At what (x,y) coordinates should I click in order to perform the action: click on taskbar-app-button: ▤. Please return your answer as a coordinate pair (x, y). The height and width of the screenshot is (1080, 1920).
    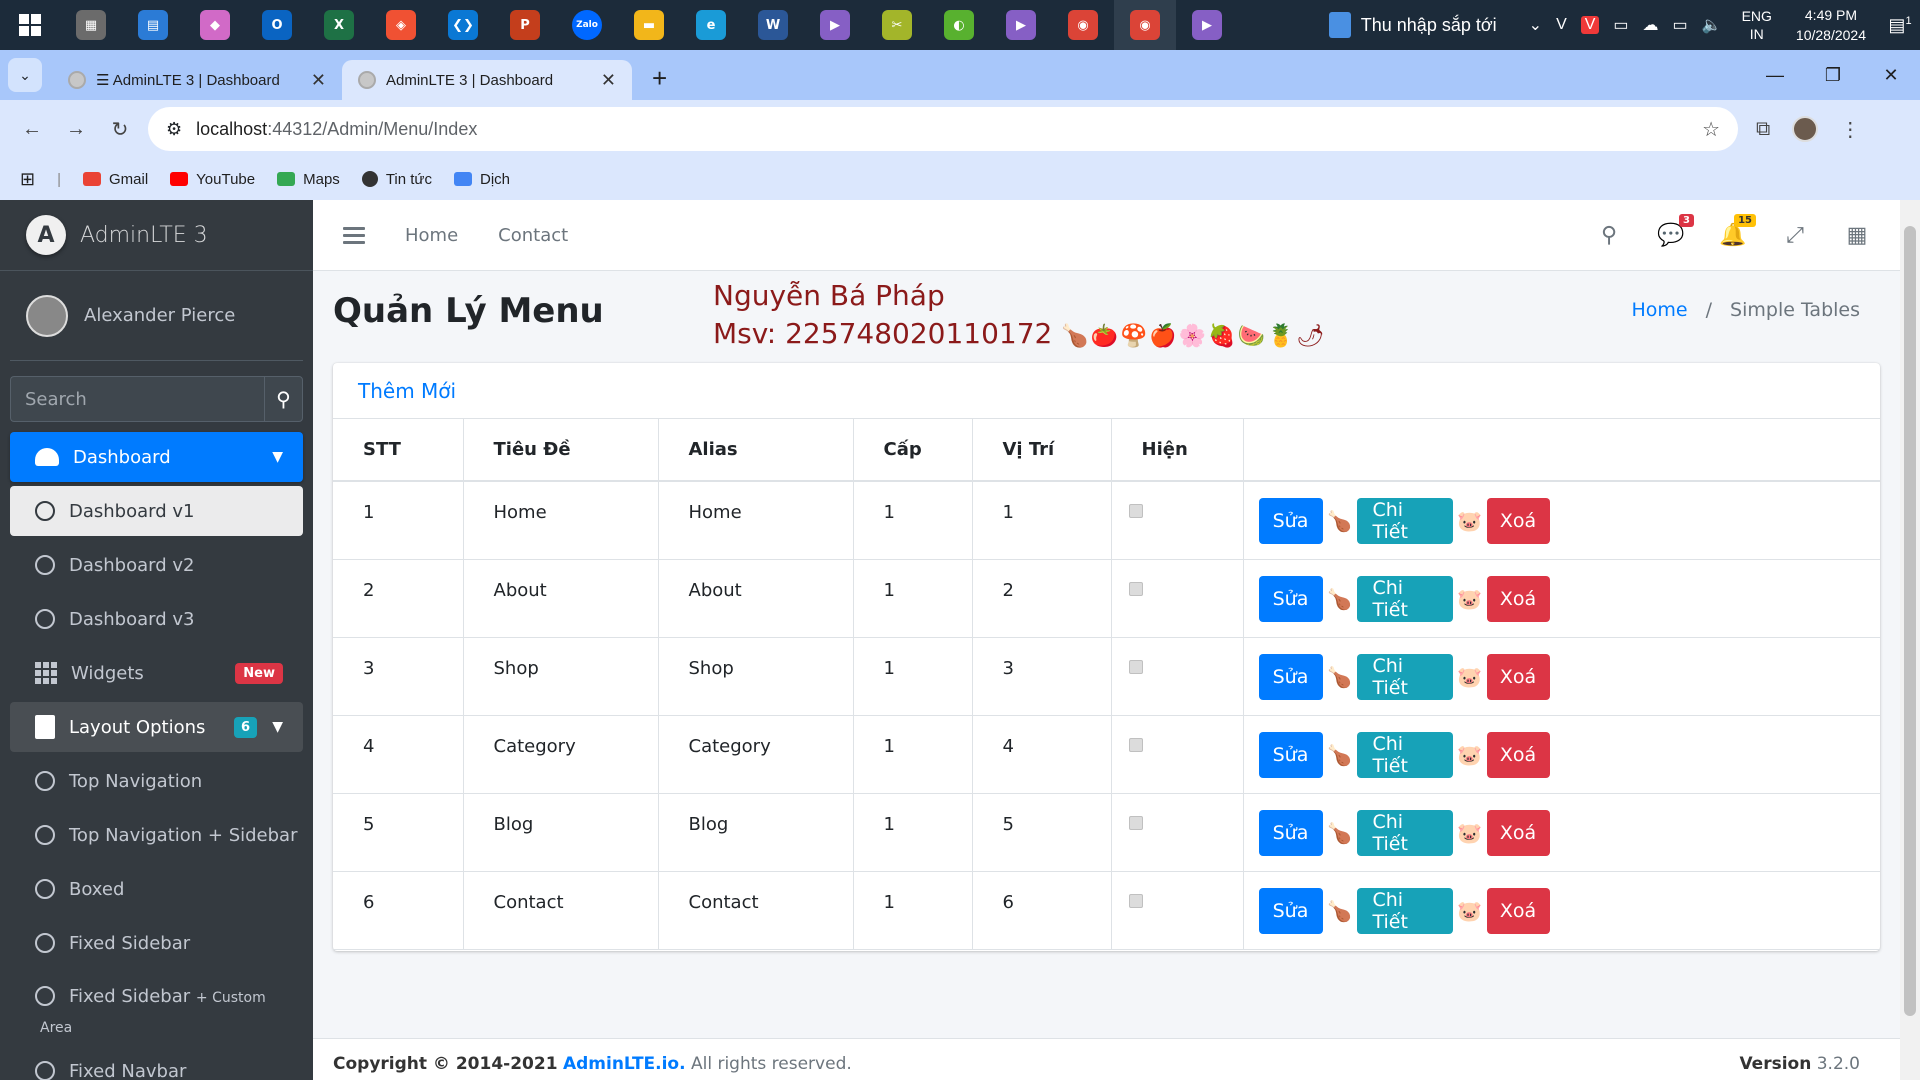
    Looking at the image, I should click on (153, 25).